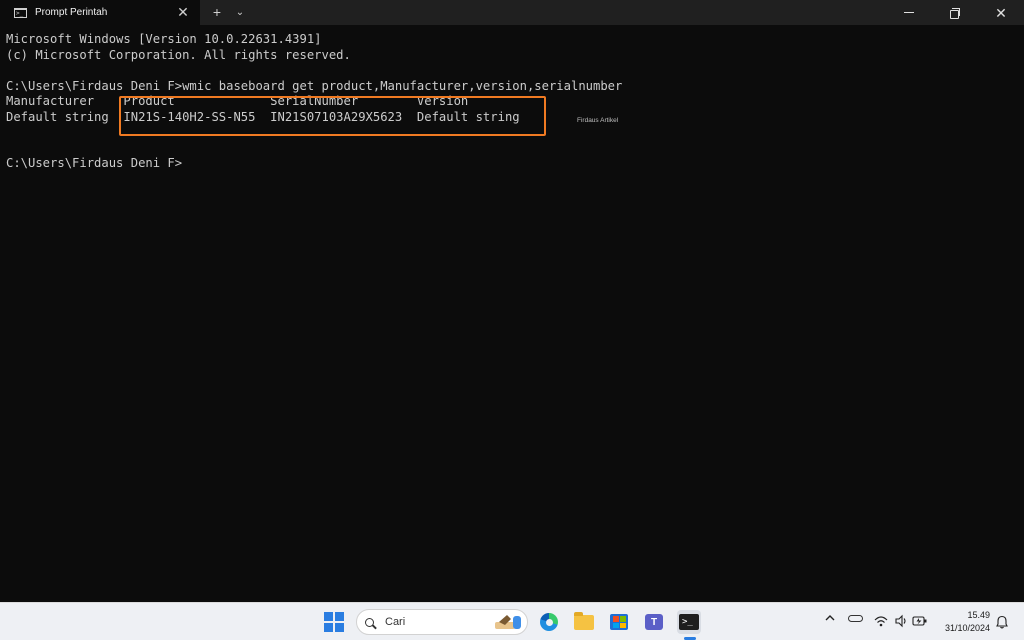  I want to click on taskbar: Cari T >_ 15.49 31/10/2024, so click(512, 621).